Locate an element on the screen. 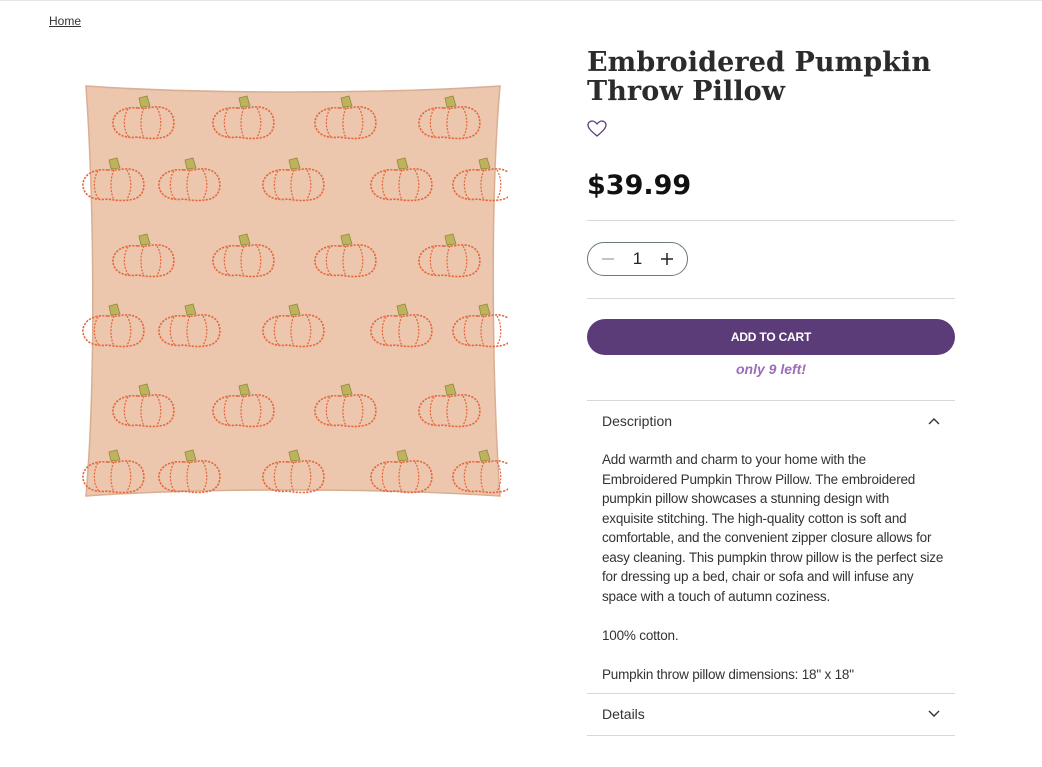 The image size is (1042, 767). add-to-cart-button: ADD TO CART is located at coordinates (771, 337).